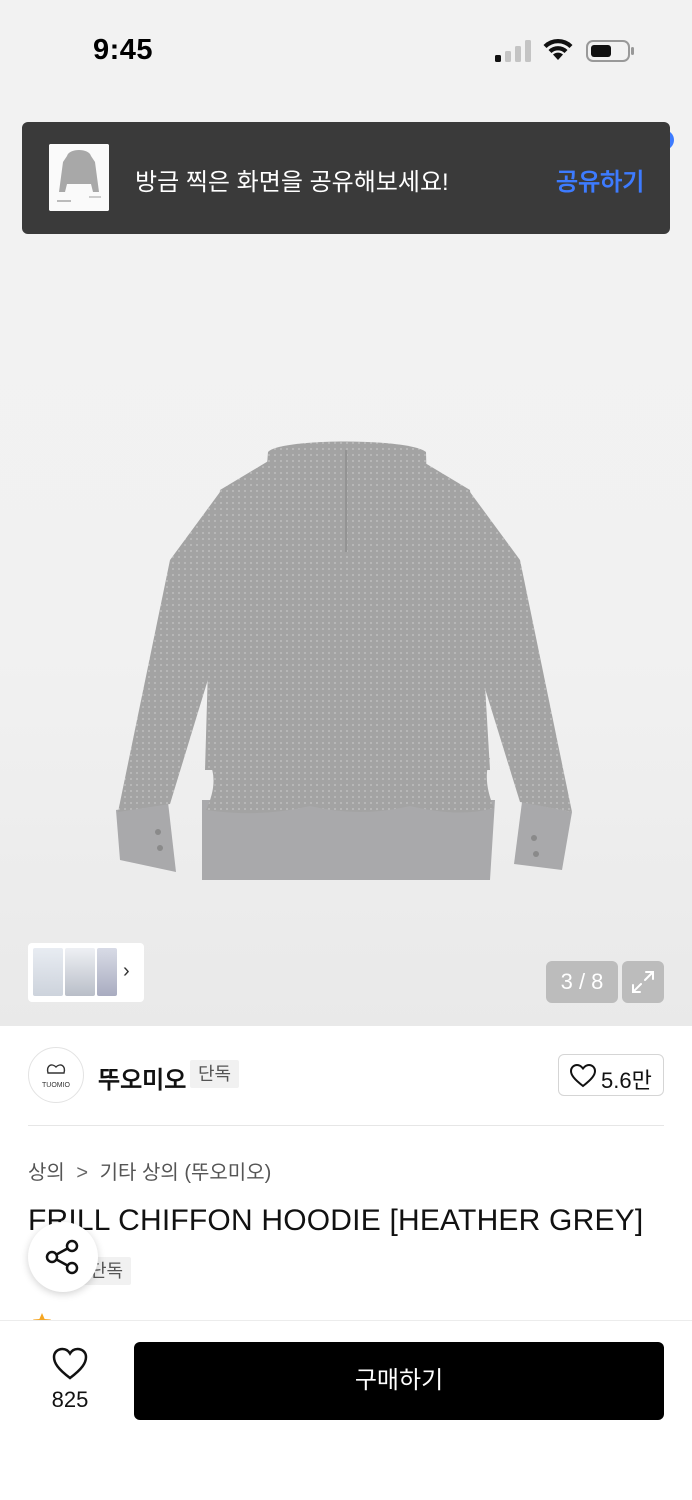 The width and height of the screenshot is (692, 1500). I want to click on brand-like-count: 5.6만, so click(626, 1080).